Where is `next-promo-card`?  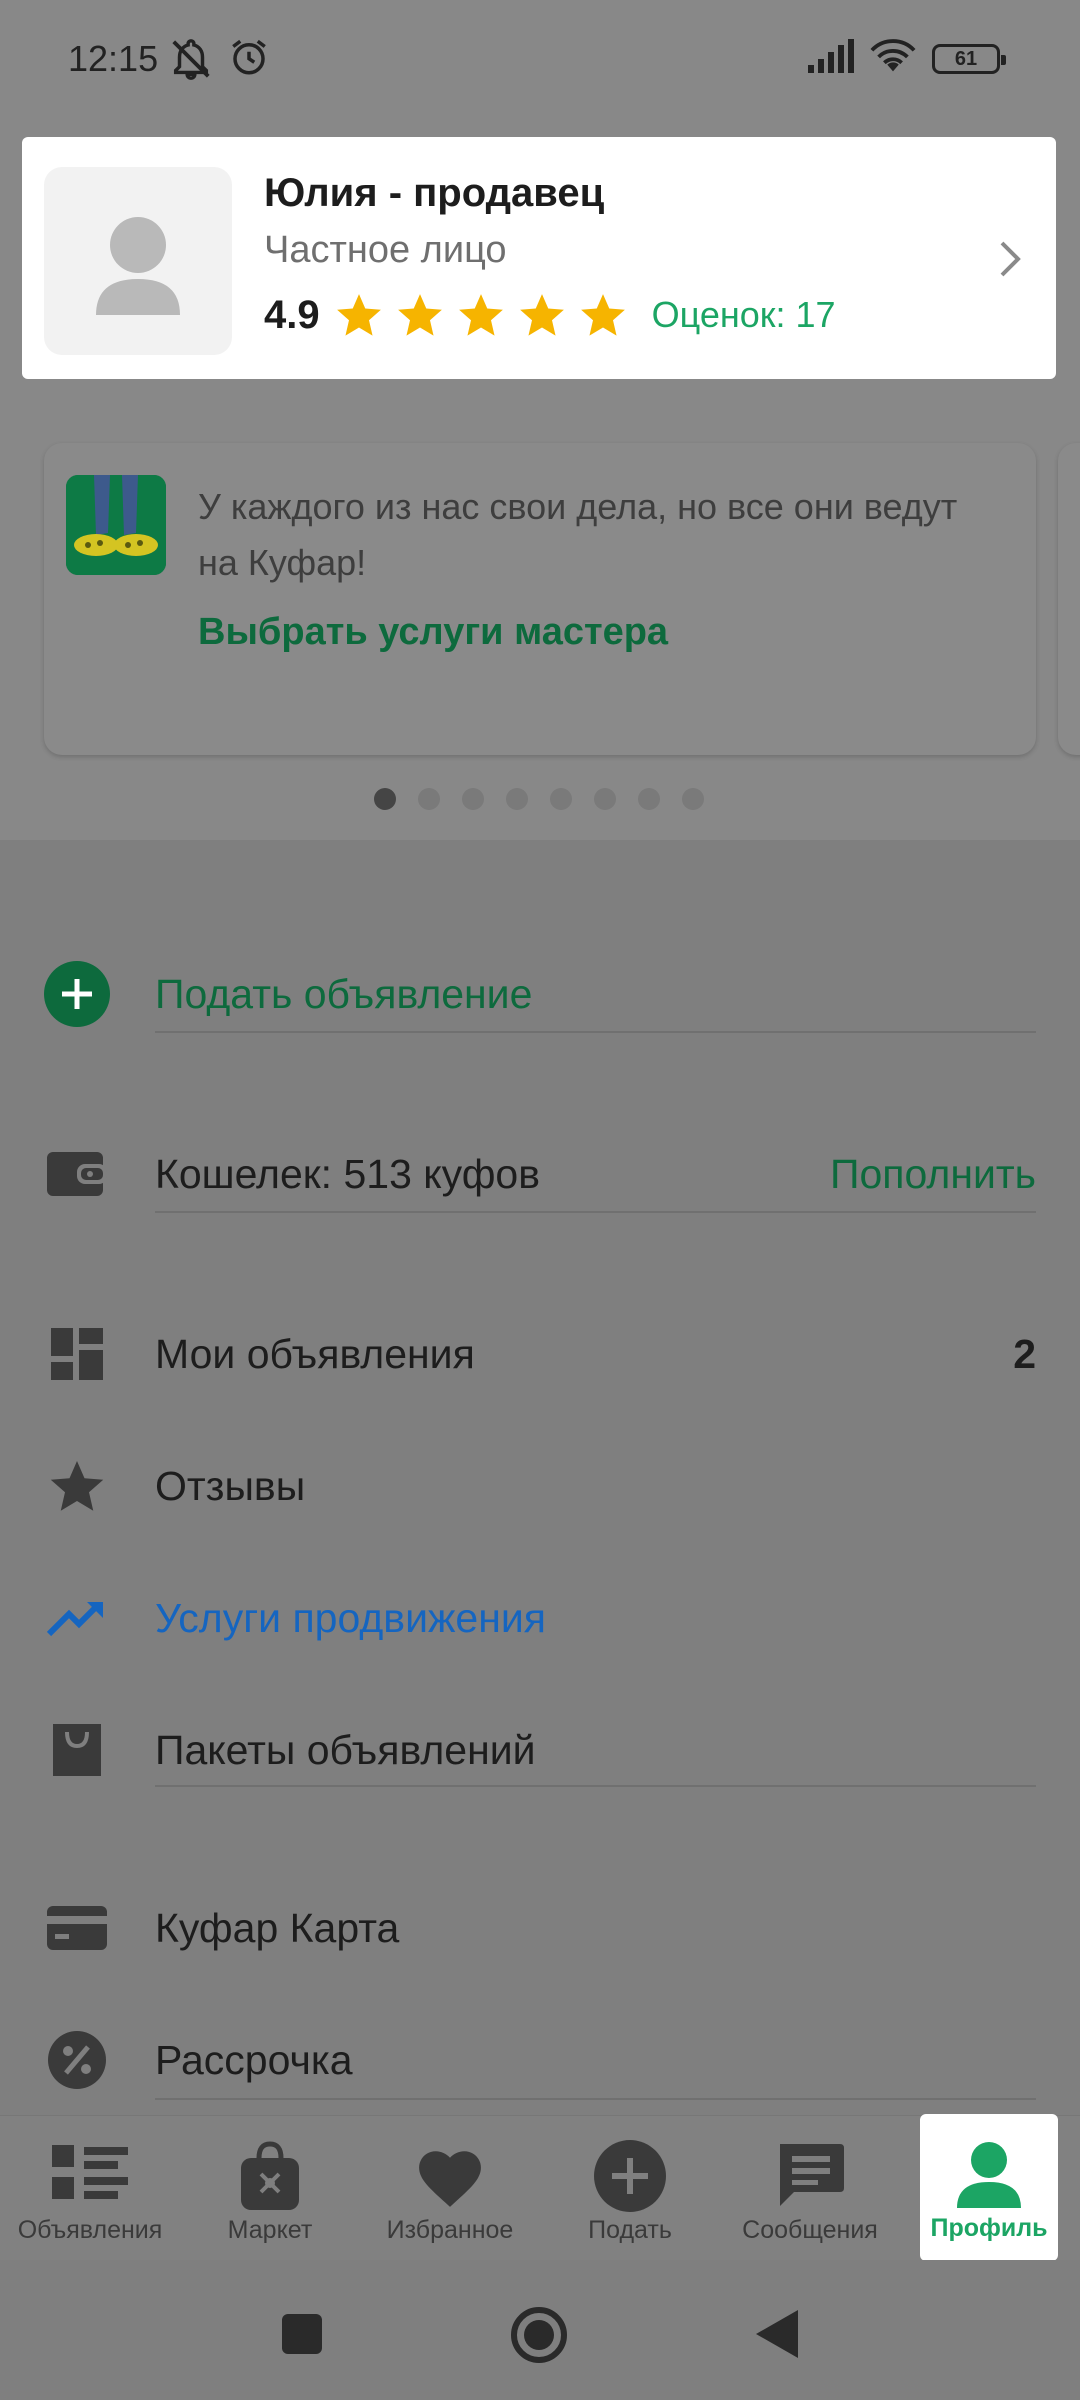
next-promo-card is located at coordinates (1069, 599).